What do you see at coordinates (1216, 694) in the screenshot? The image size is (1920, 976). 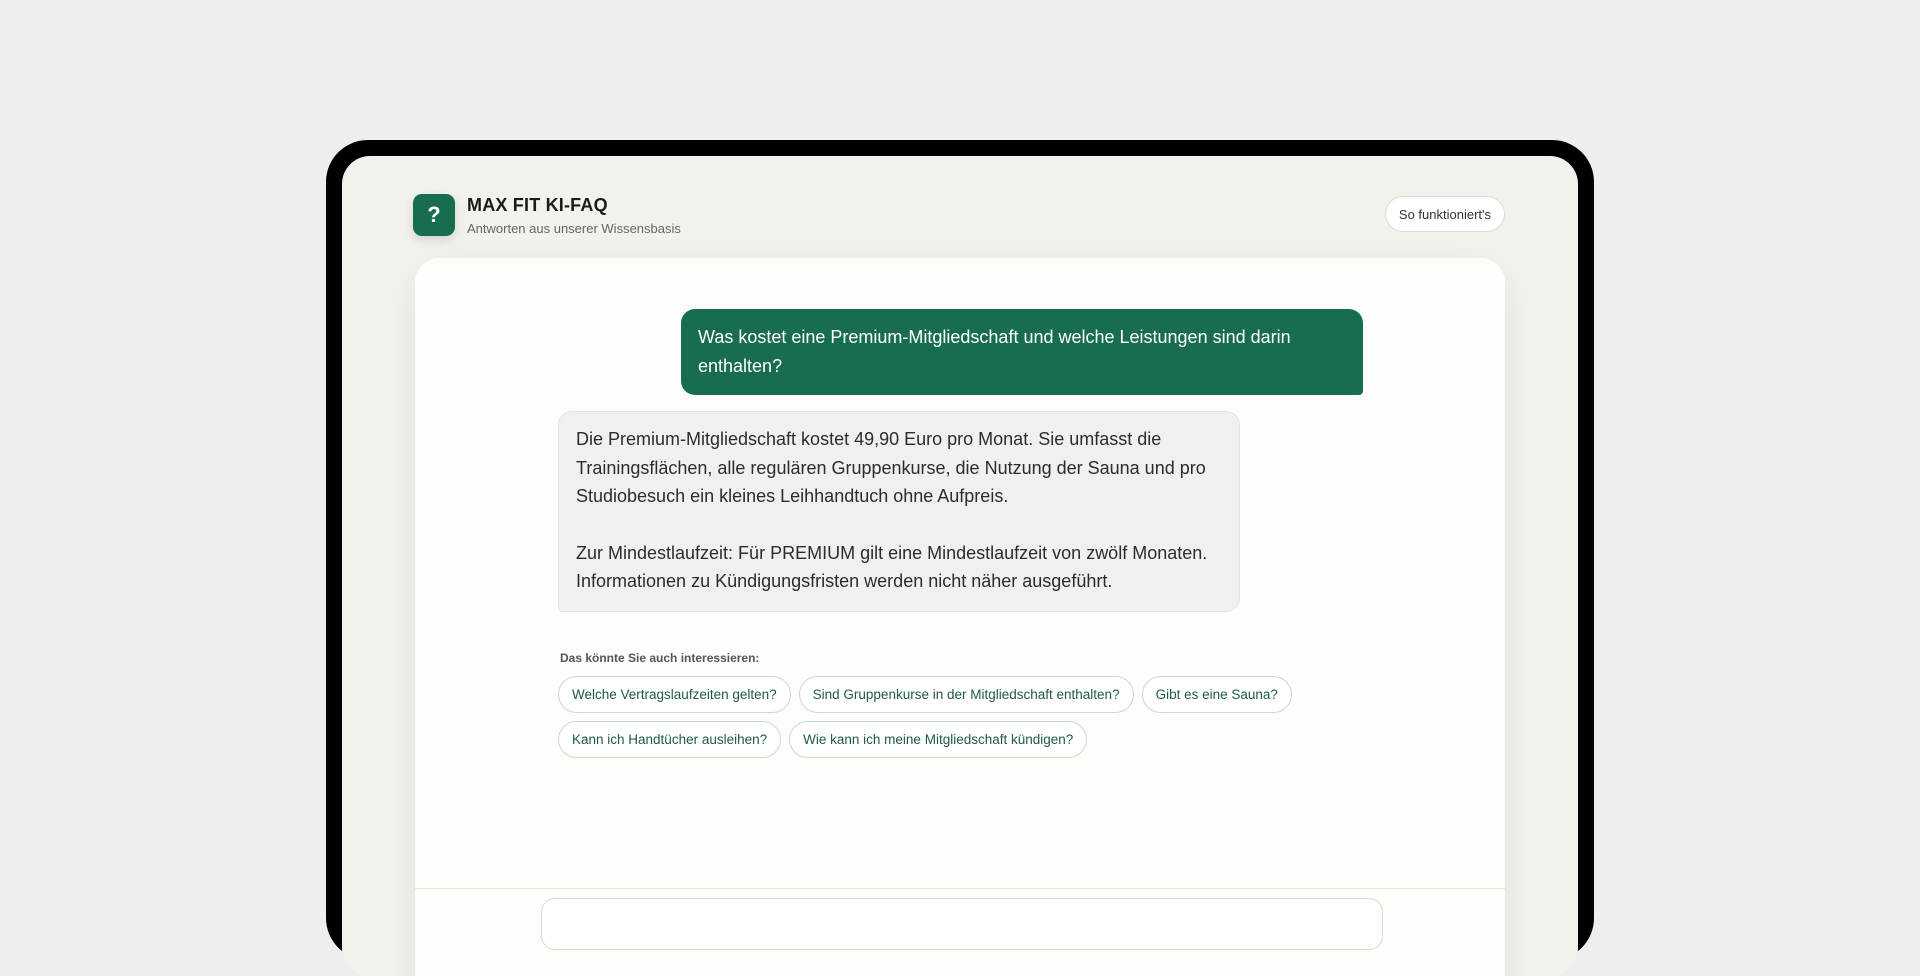 I see `suggestion-chip-sauna: Gibt es eine Sauna?` at bounding box center [1216, 694].